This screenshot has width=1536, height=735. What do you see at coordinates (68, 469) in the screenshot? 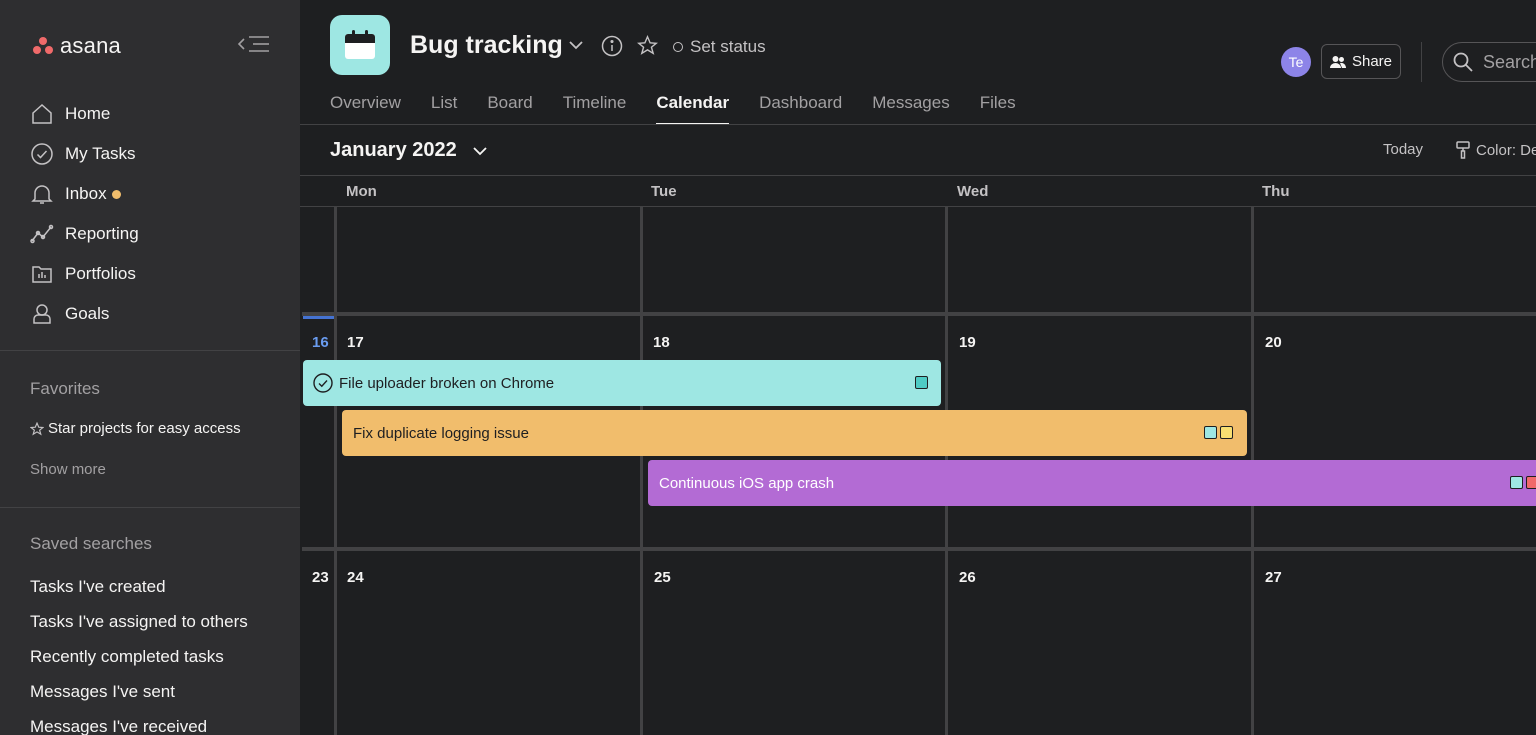
I see `show-more-link: Show more` at bounding box center [68, 469].